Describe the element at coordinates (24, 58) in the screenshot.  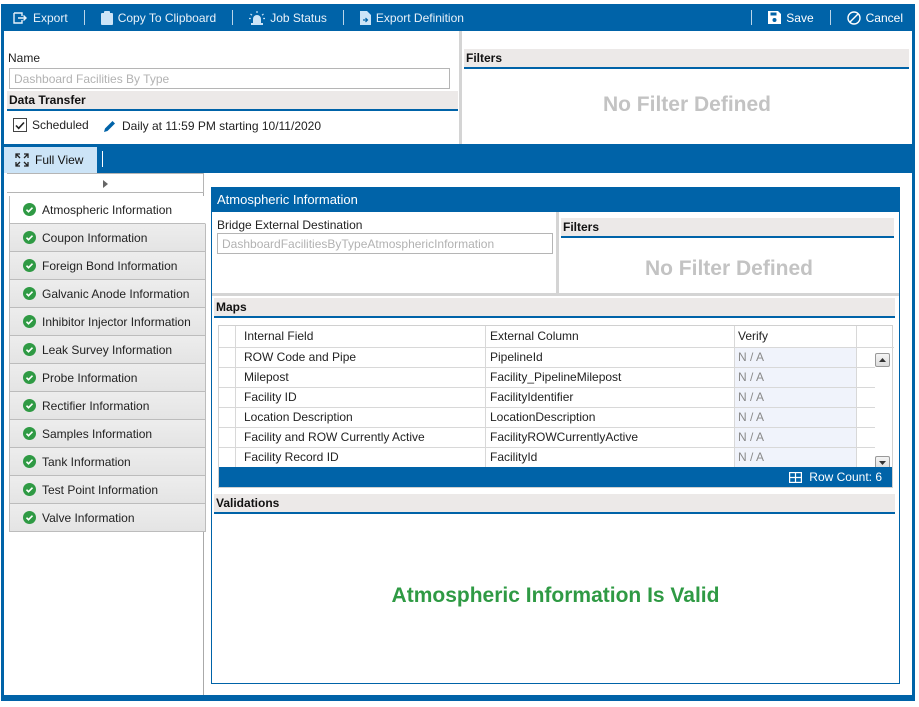
I see `name-label: Name` at that location.